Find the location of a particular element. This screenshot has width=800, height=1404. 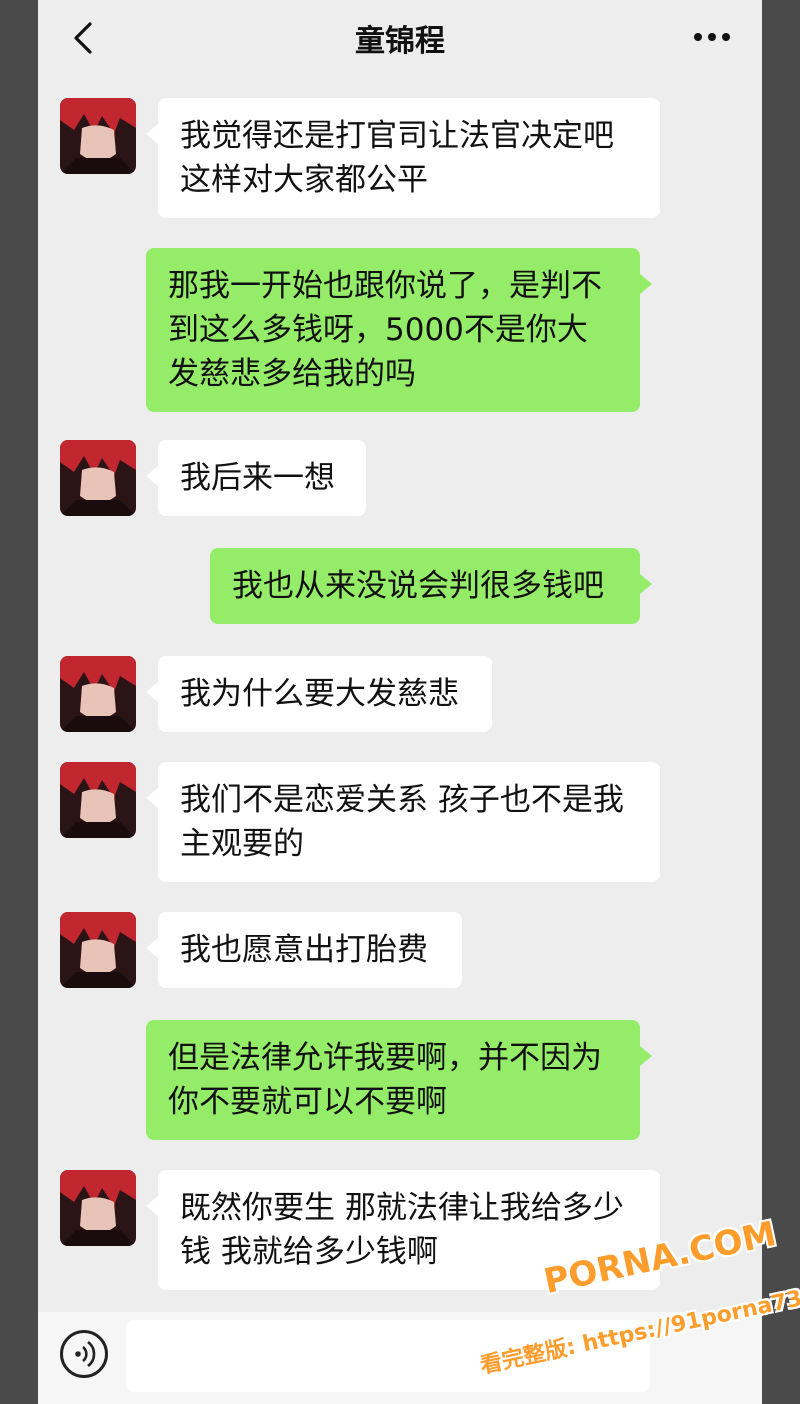

chat-header: 童锦程 is located at coordinates (400, 40).